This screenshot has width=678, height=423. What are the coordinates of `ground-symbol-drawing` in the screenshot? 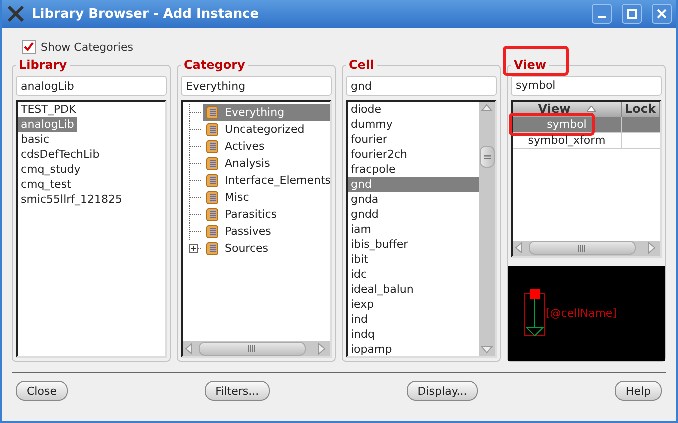 It's located at (536, 313).